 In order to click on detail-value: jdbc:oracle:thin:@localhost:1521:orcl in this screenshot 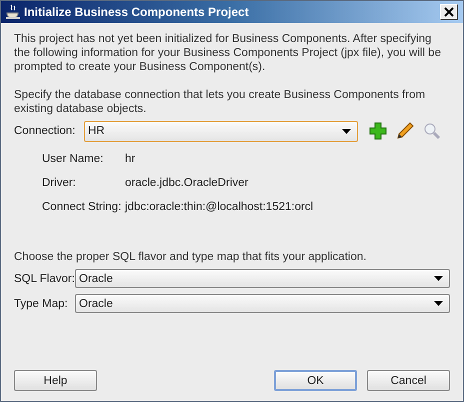, I will do `click(219, 207)`.